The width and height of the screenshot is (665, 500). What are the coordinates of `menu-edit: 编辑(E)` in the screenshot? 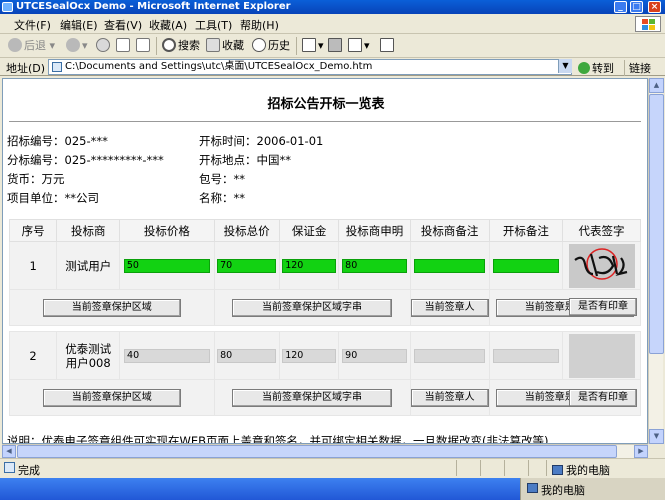 It's located at (79, 25).